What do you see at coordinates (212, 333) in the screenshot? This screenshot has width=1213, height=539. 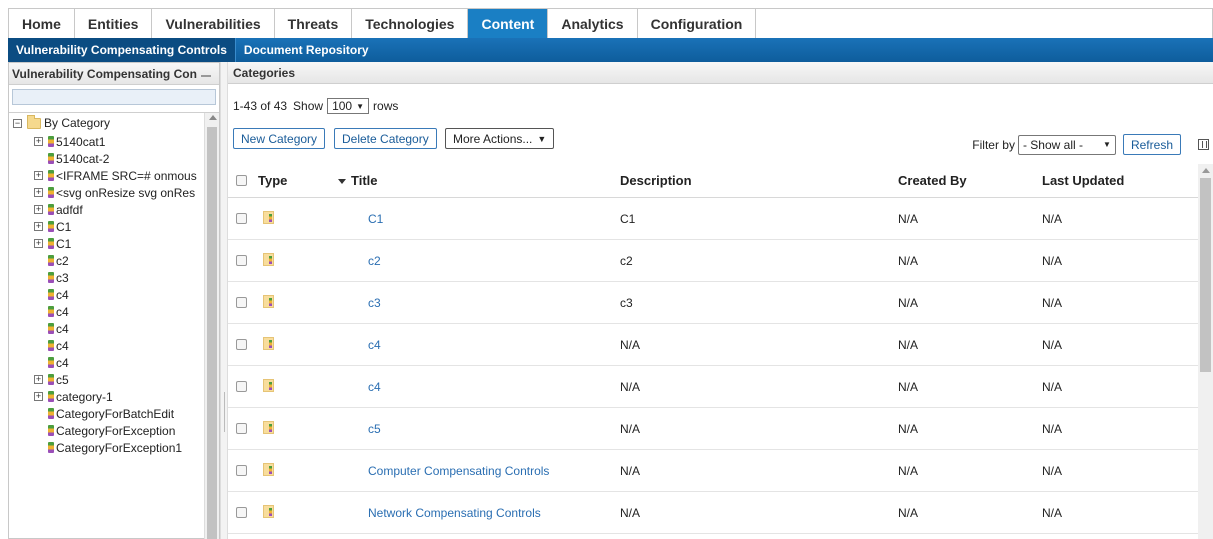 I see `tree-scroll-thumb` at bounding box center [212, 333].